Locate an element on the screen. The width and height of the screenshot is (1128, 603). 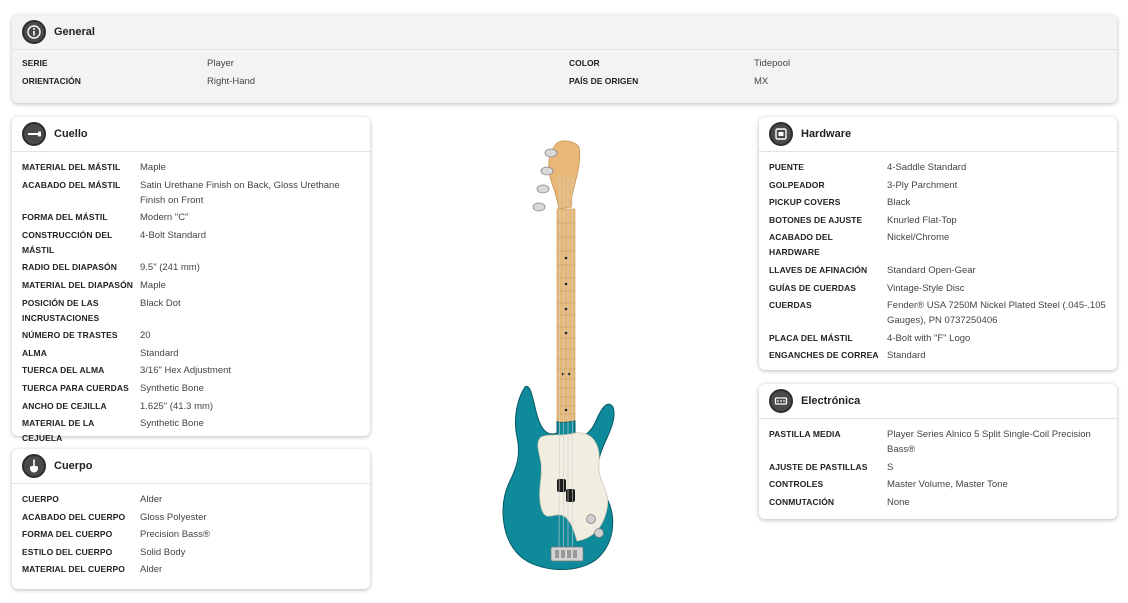
spec-row: GOLPEADOR 3-Ply Parchment is located at coordinates (938, 185).